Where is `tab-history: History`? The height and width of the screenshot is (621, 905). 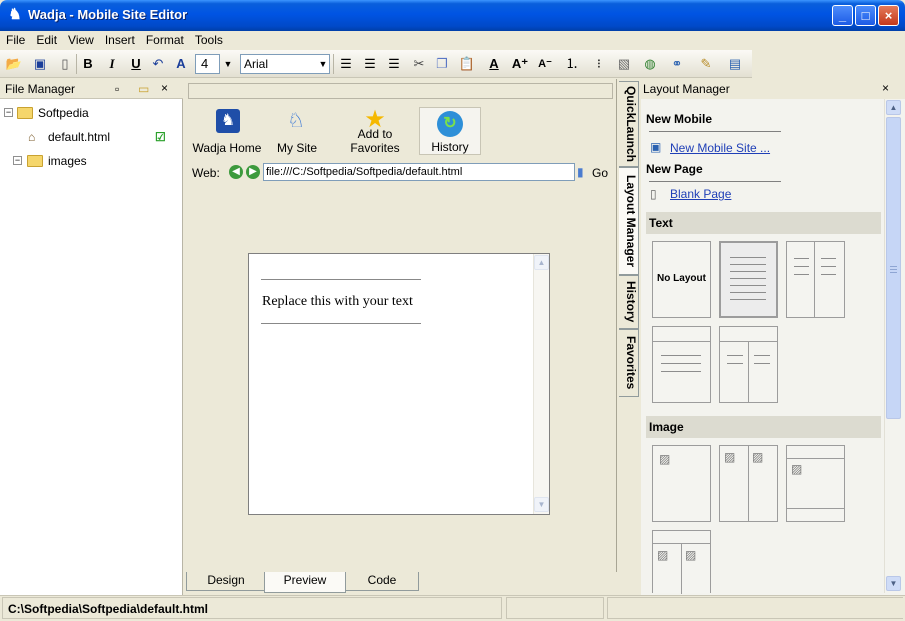
tab-history: History is located at coordinates (629, 302).